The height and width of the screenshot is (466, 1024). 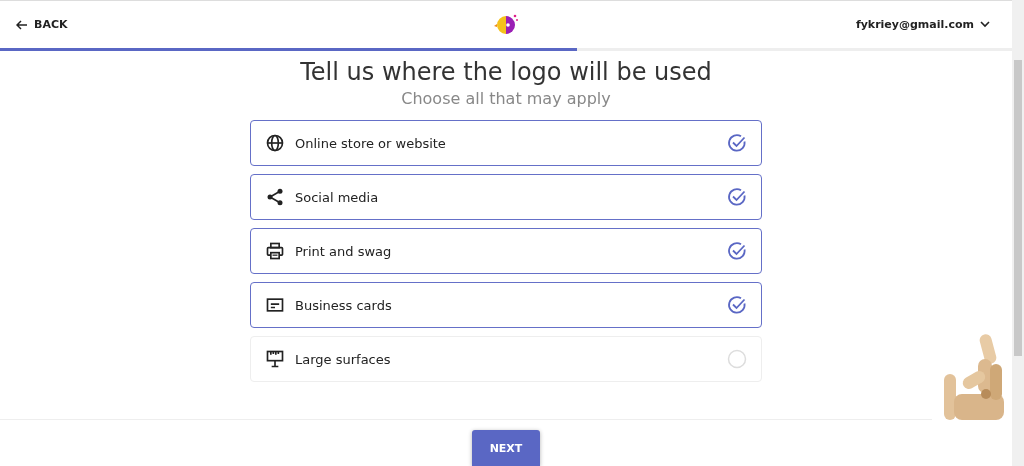 I want to click on share-icon, so click(x=275, y=197).